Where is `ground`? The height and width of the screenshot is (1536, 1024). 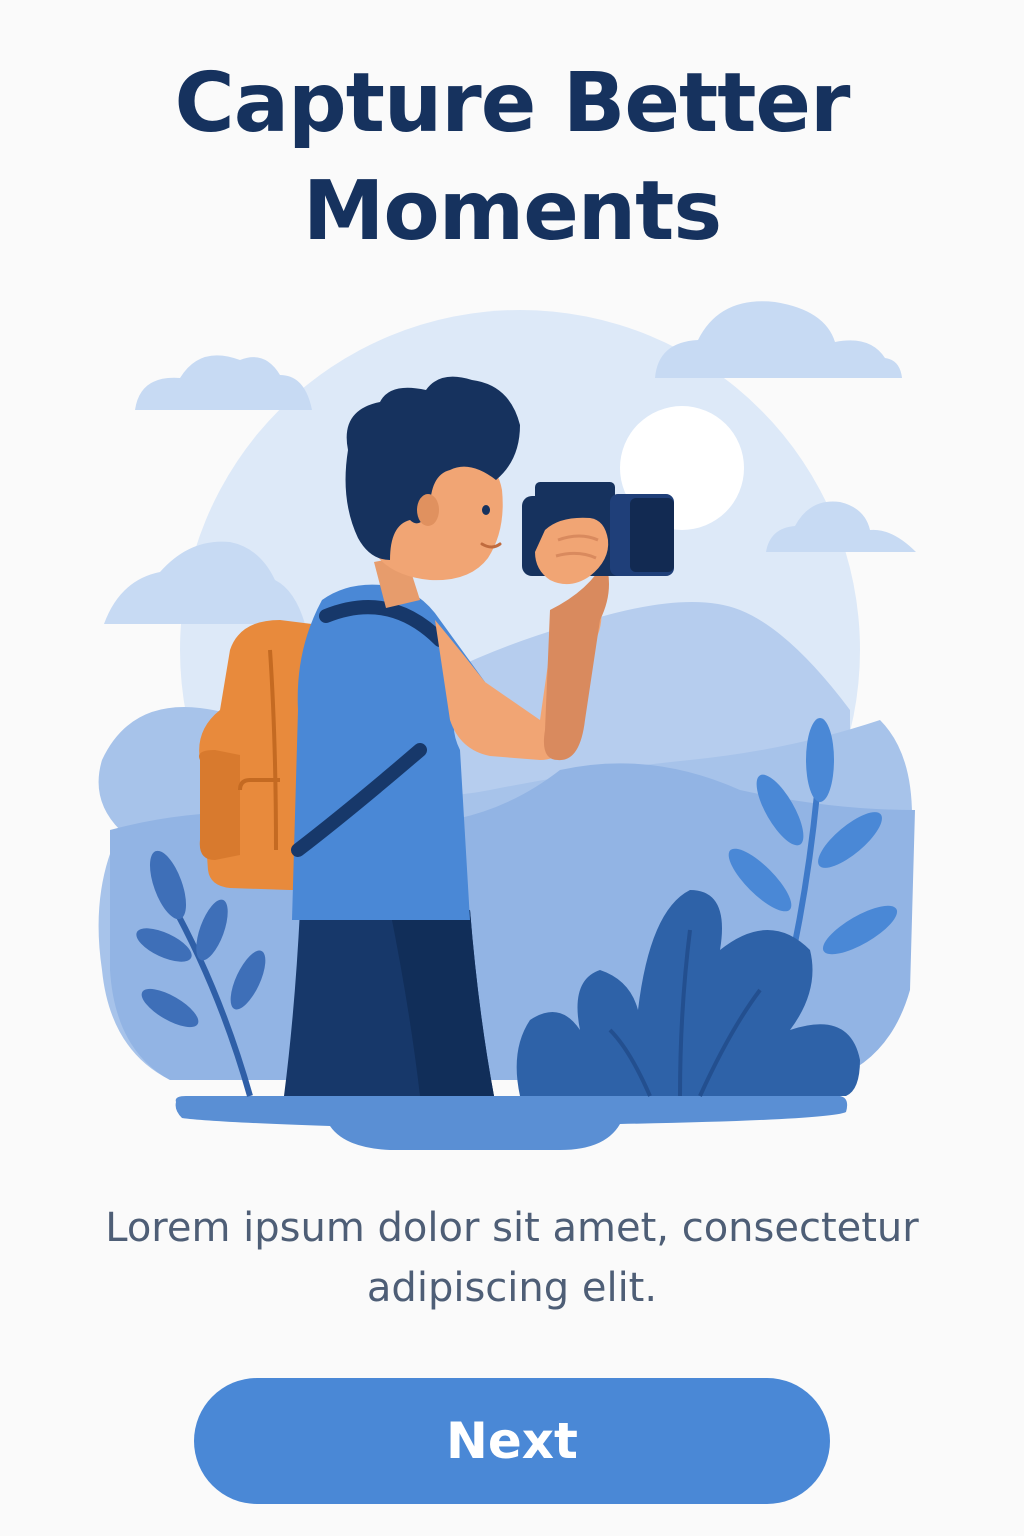
ground is located at coordinates (511, 1123).